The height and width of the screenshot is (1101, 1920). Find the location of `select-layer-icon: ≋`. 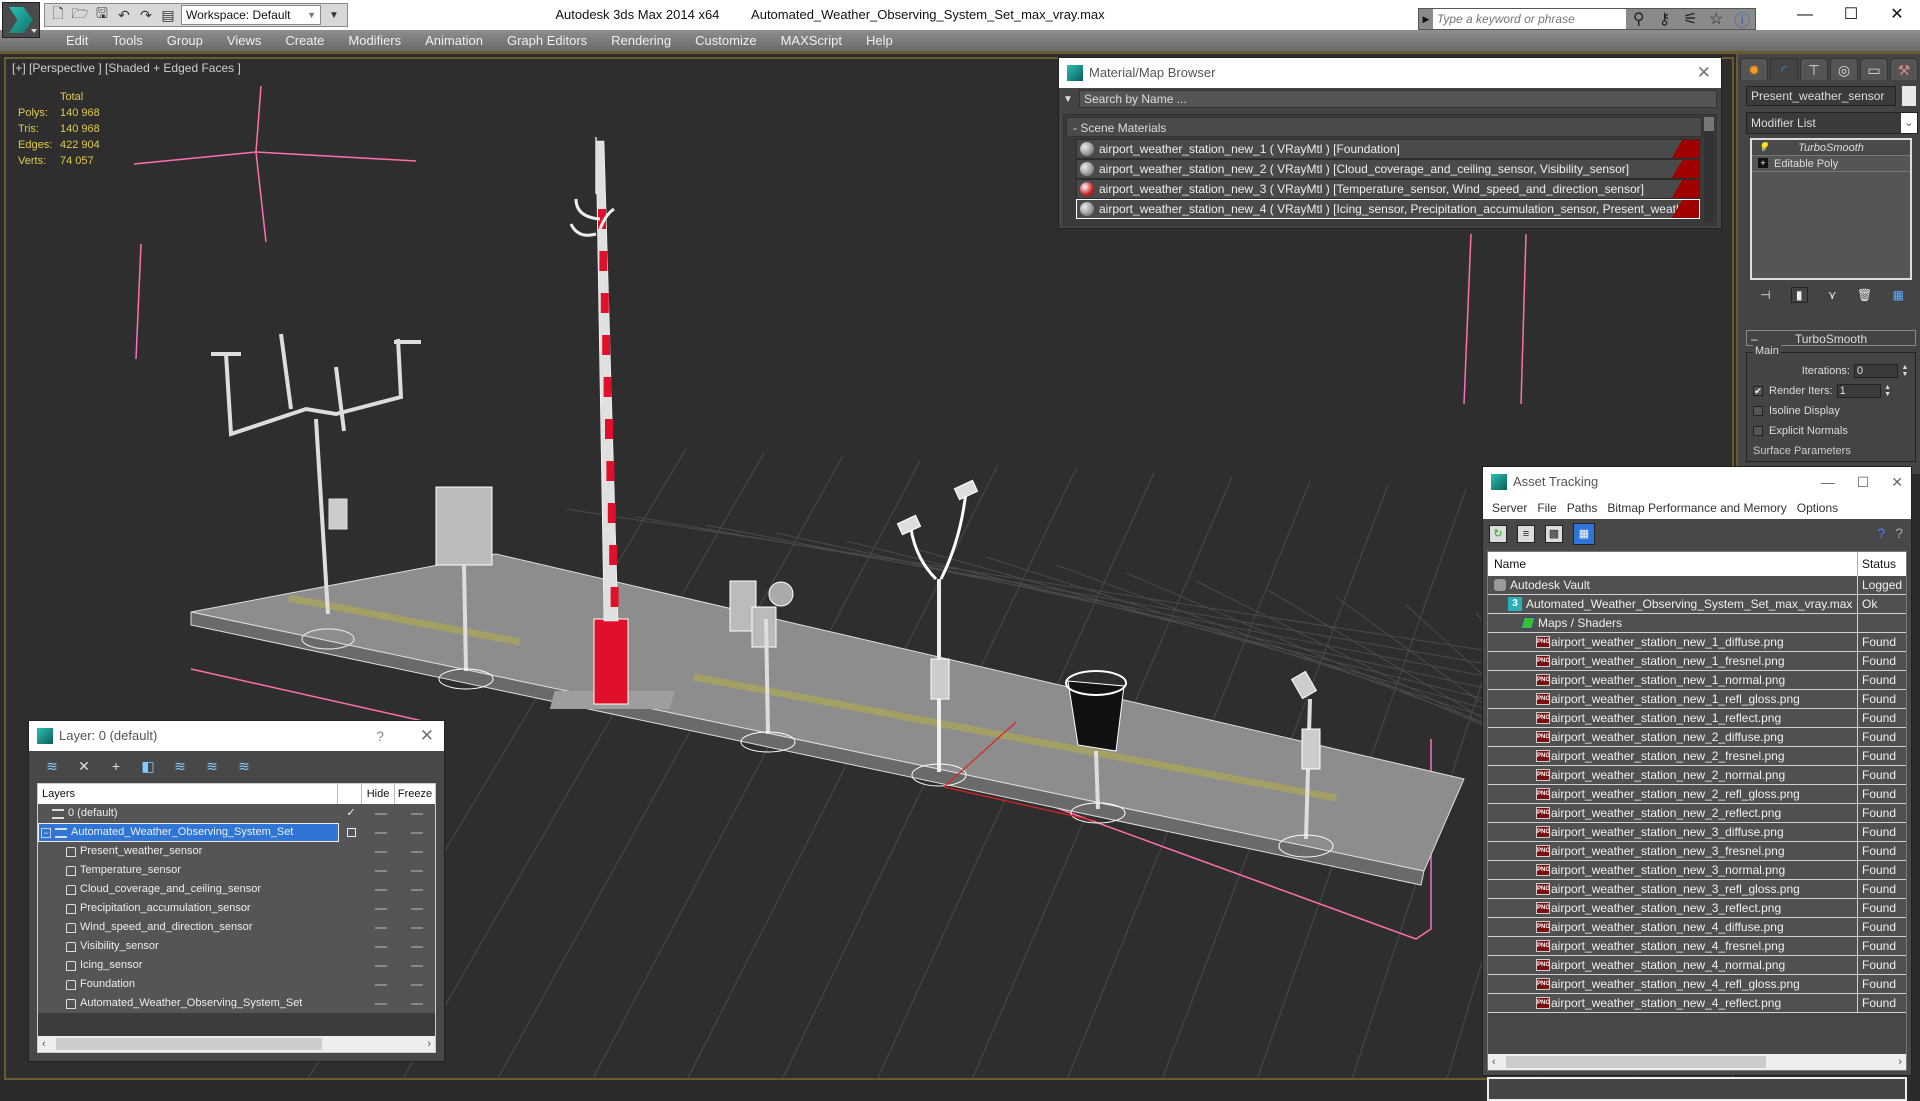

select-layer-icon: ≋ is located at coordinates (180, 766).